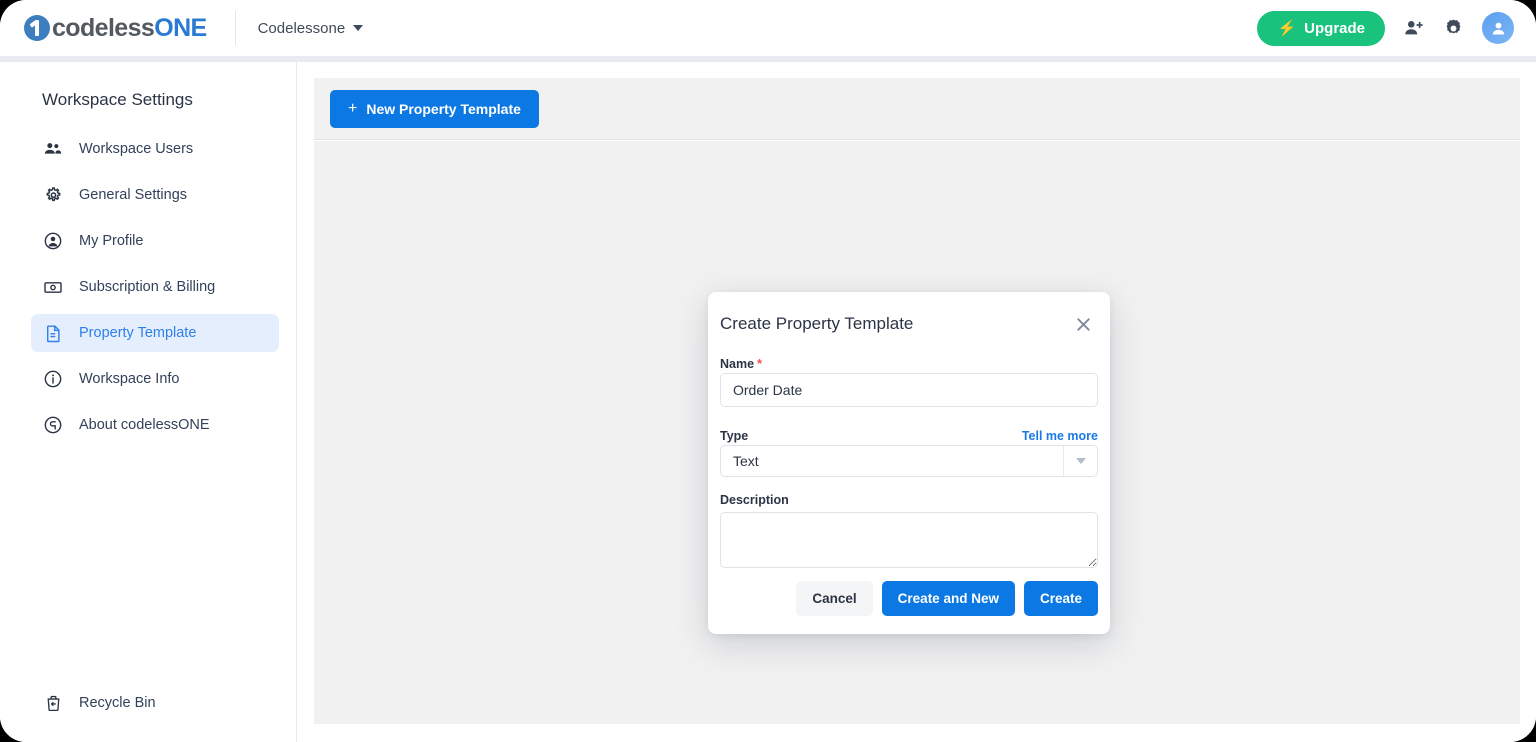 The width and height of the screenshot is (1536, 742). I want to click on type-select-arrow, so click(1080, 461).